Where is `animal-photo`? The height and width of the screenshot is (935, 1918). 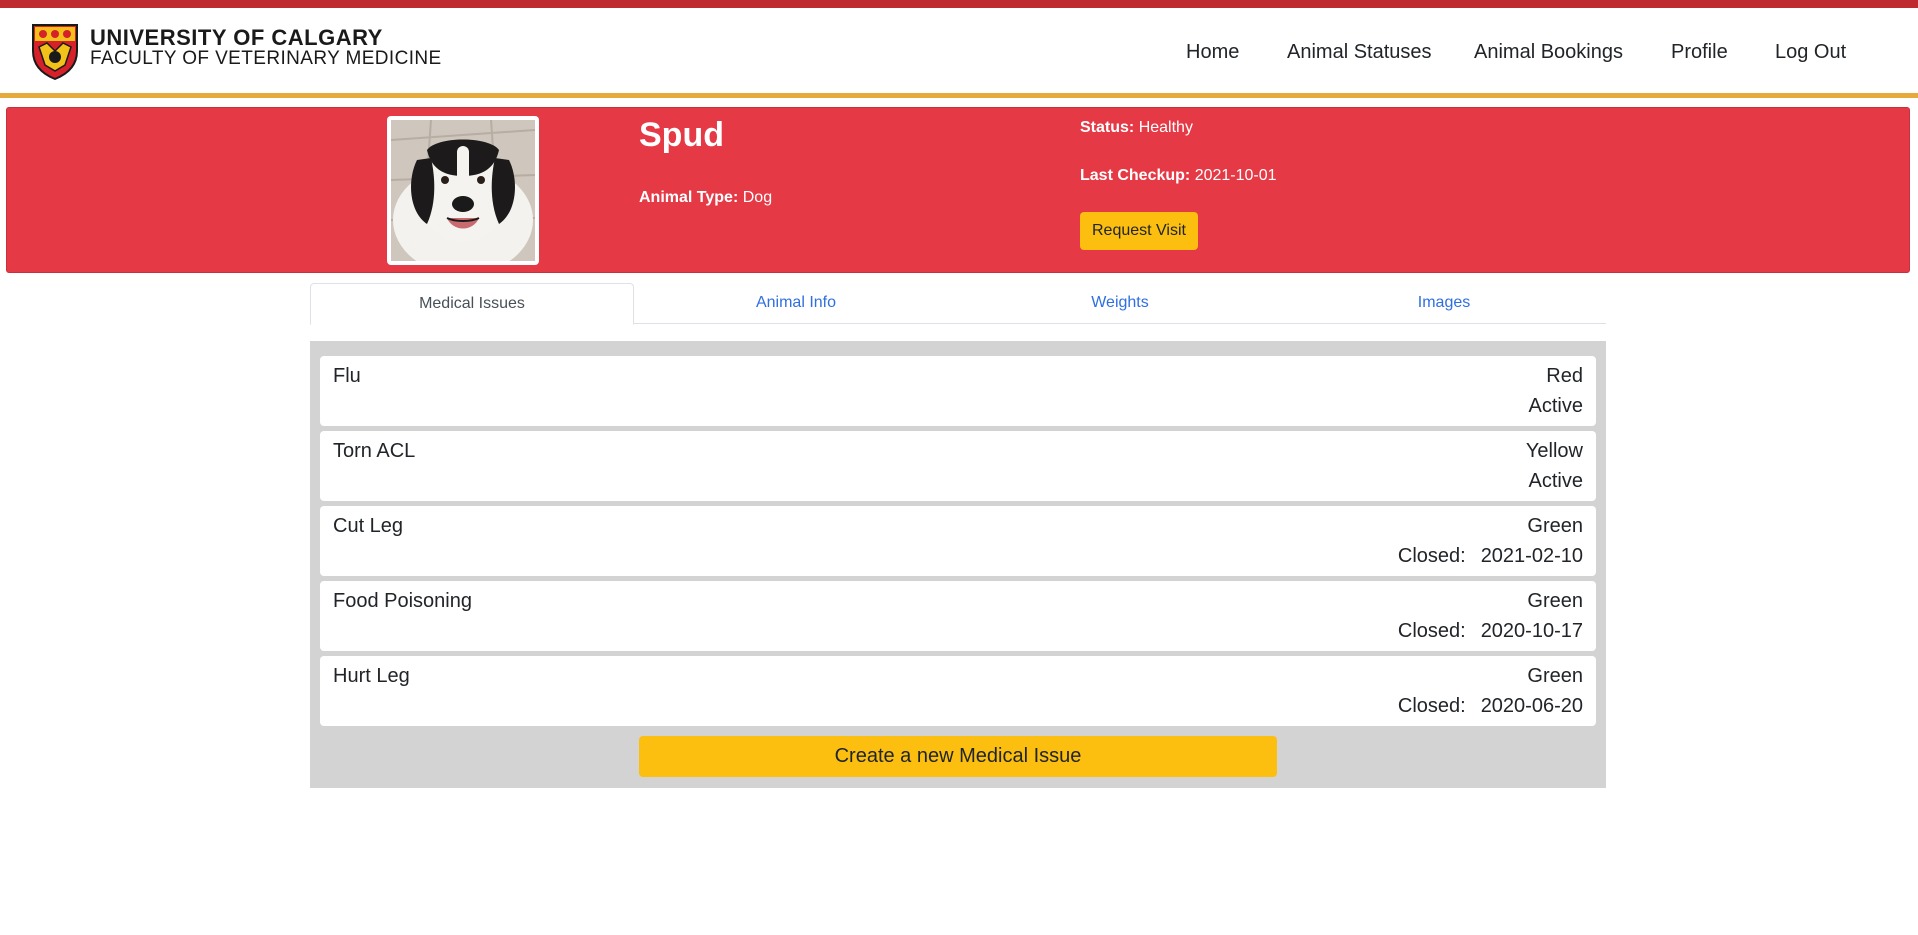
animal-photo is located at coordinates (463, 190).